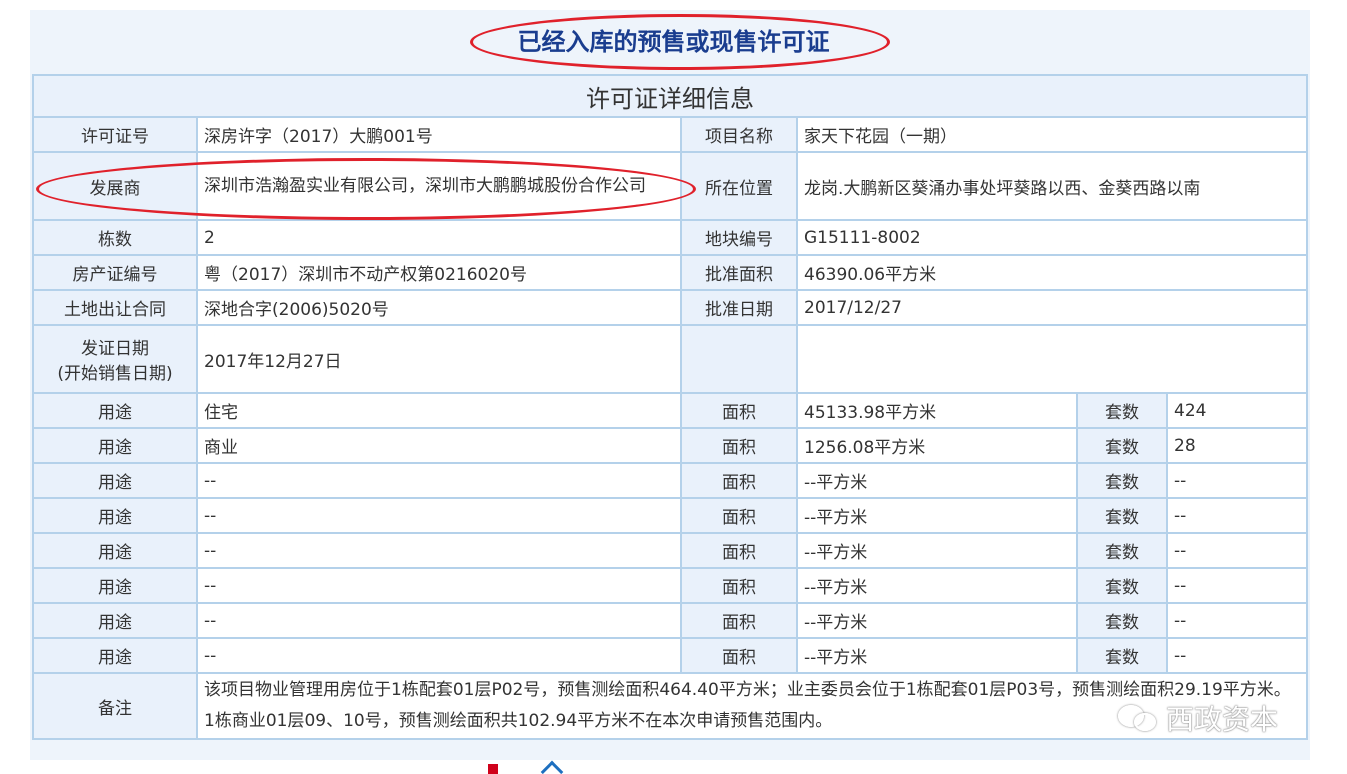 The width and height of the screenshot is (1347, 774). Describe the element at coordinates (1139, 718) in the screenshot. I see `wechat-icon` at that location.